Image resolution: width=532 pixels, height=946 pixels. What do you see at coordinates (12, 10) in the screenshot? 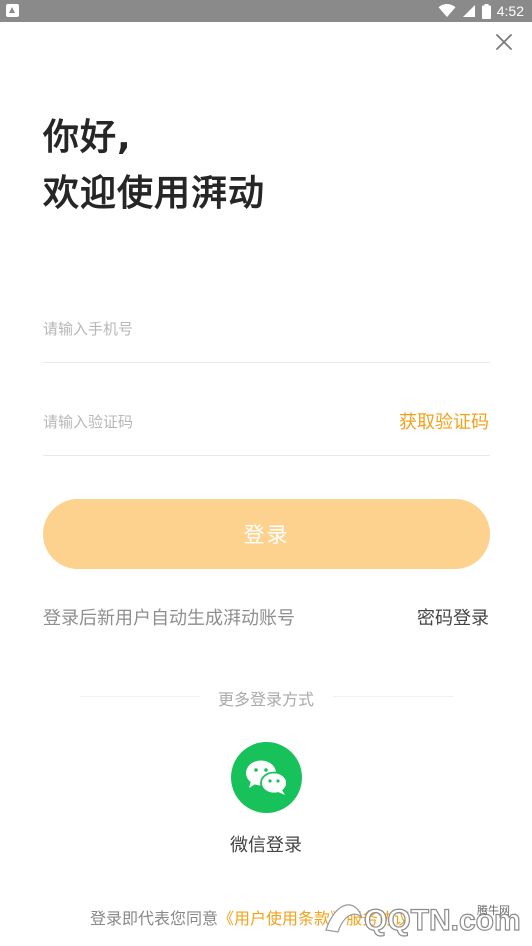
I see `notification-icon` at bounding box center [12, 10].